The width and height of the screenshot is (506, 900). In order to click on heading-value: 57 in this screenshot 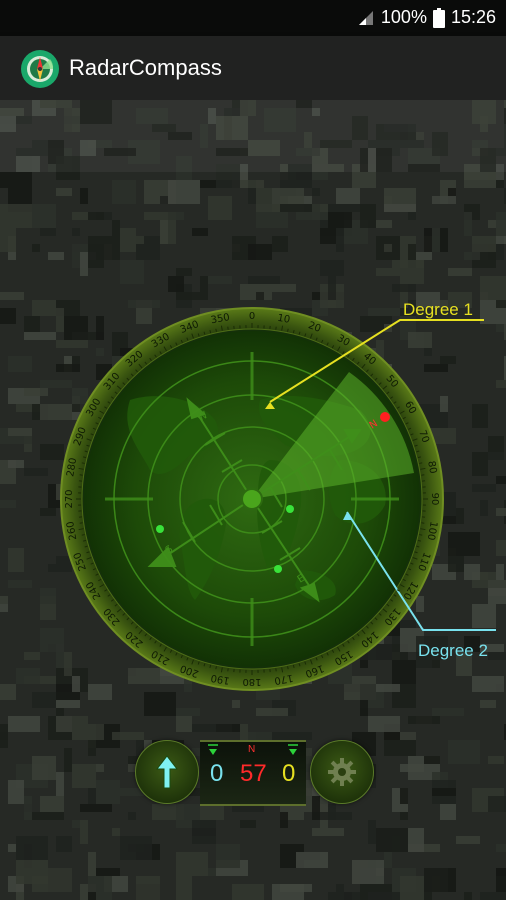, I will do `click(253, 773)`.